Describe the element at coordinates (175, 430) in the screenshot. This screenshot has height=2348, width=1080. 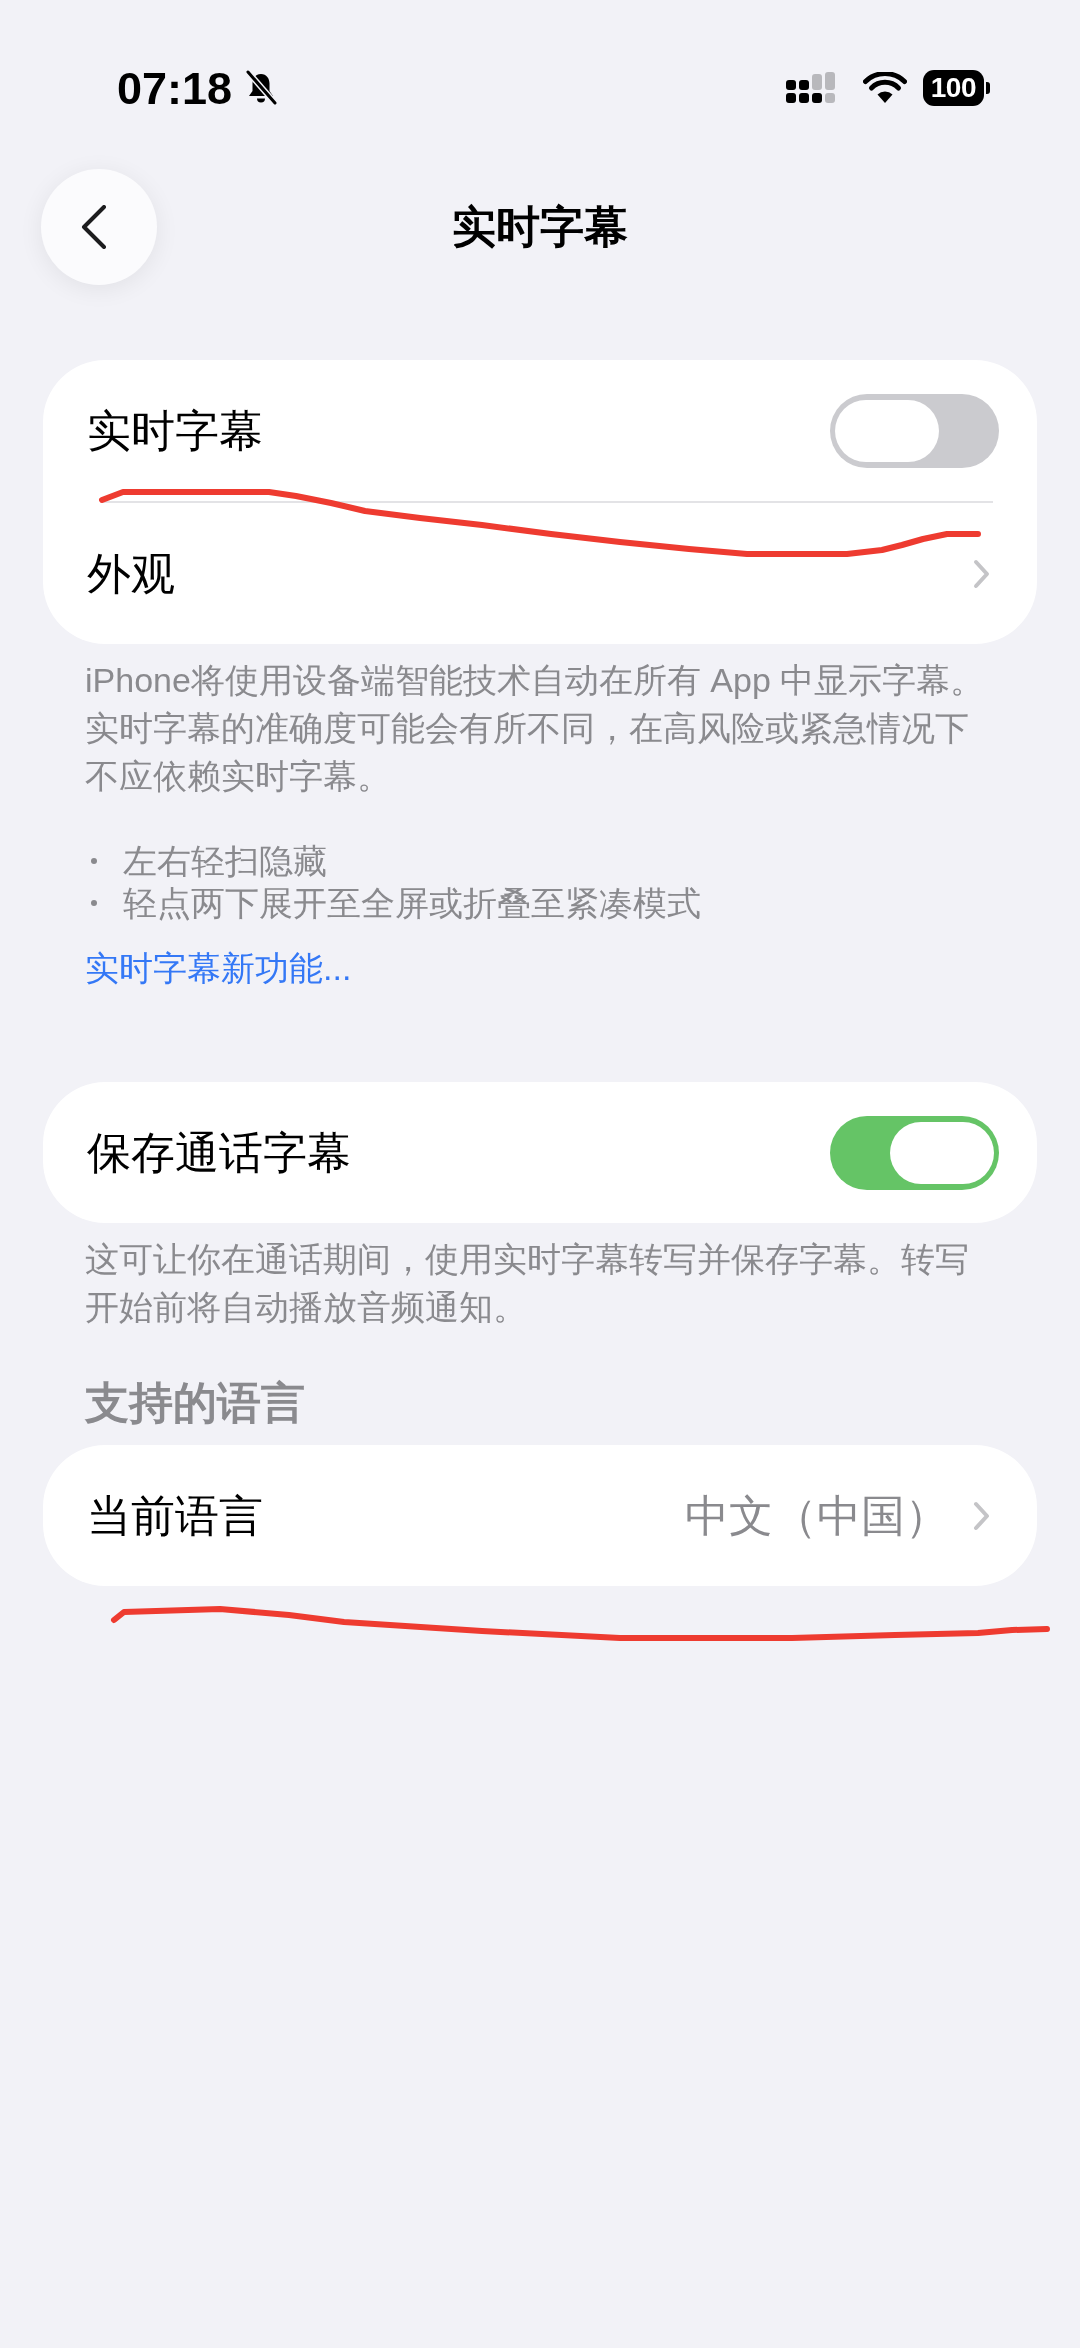
I see `row-label: 实时字幕` at that location.